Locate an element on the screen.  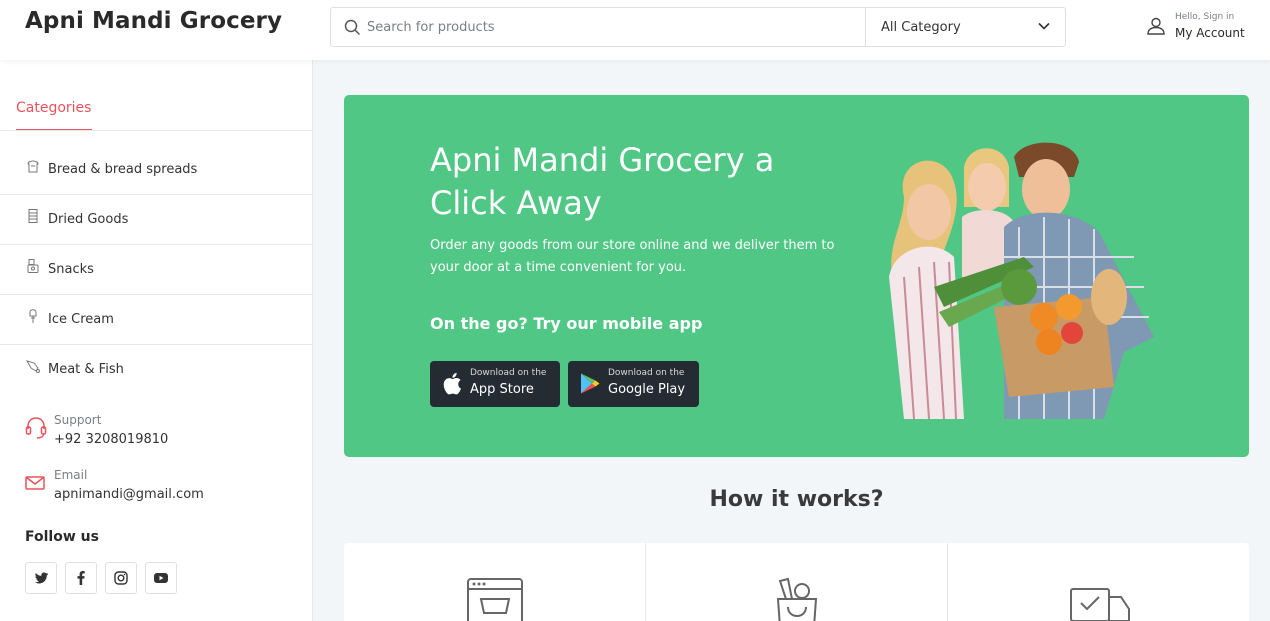
hero-title: Apni Mandi Grocery a Click Away is located at coordinates (602, 181).